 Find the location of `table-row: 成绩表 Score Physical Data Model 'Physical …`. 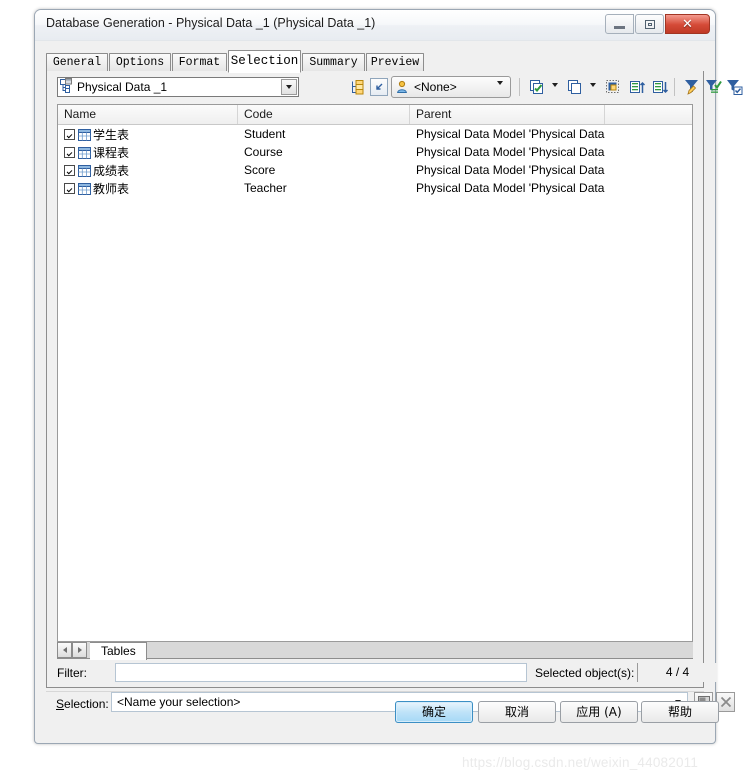

table-row: 成绩表 Score Physical Data Model 'Physical … is located at coordinates (375, 170).